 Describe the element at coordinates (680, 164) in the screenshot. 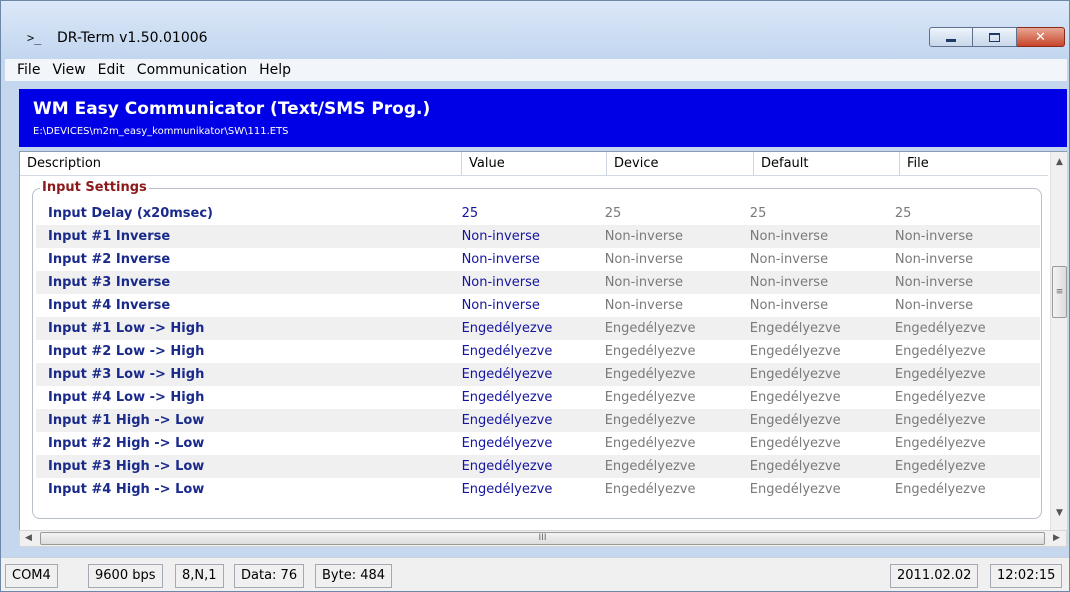

I see `column-header-device: Device` at that location.